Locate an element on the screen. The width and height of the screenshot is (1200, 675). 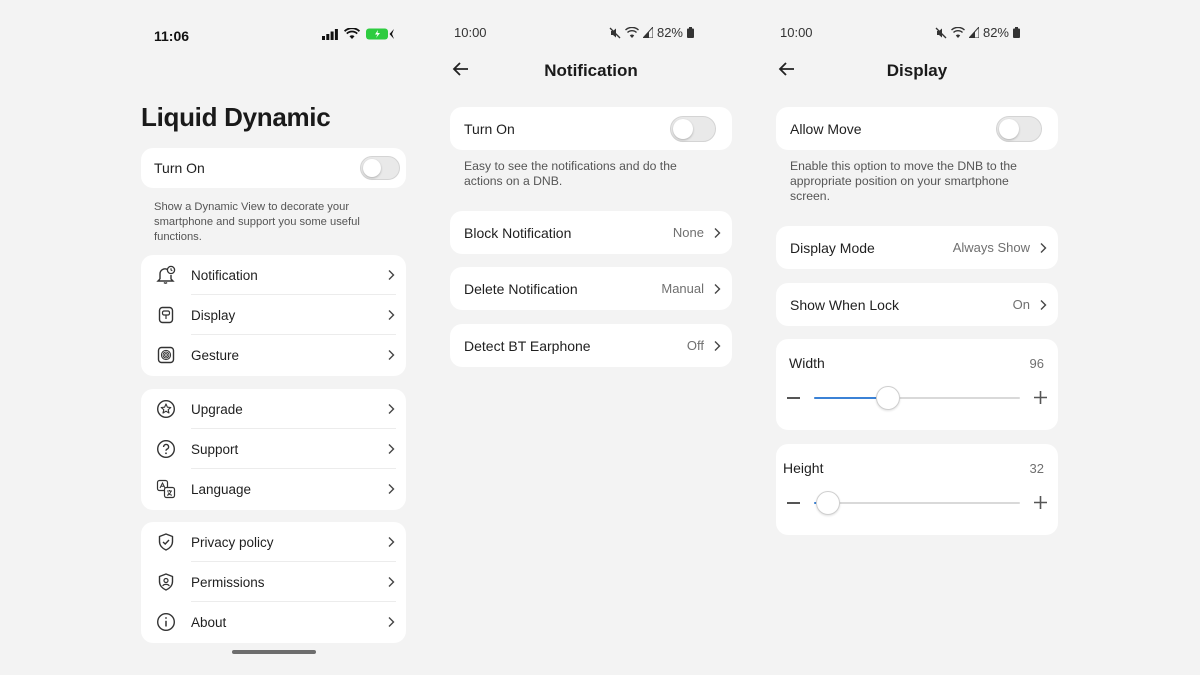
height-increase-button is located at coordinates (1040, 502).